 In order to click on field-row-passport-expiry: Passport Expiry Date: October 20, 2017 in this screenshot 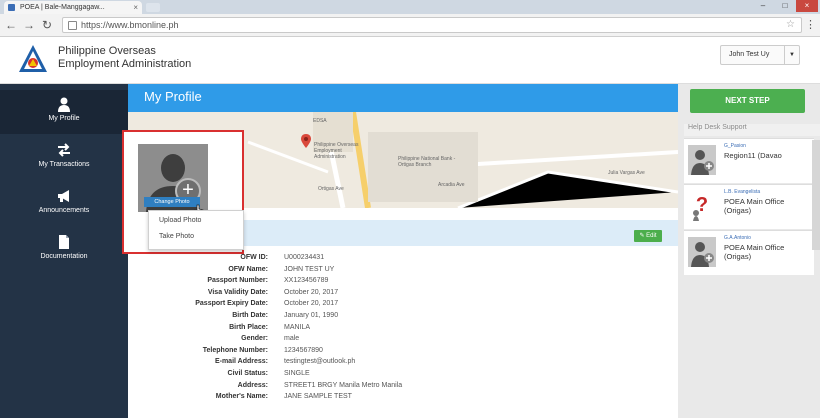, I will do `click(403, 304)`.